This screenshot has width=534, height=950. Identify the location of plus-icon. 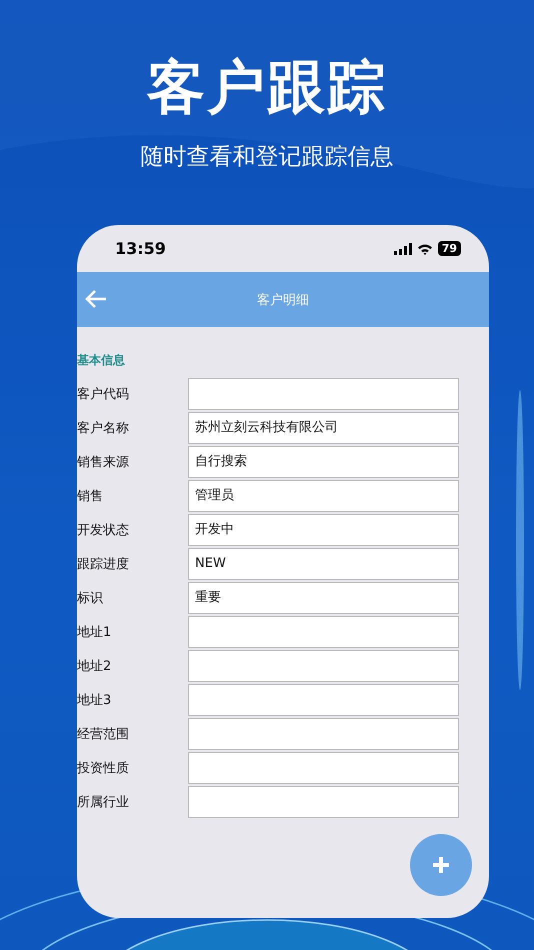
(441, 865).